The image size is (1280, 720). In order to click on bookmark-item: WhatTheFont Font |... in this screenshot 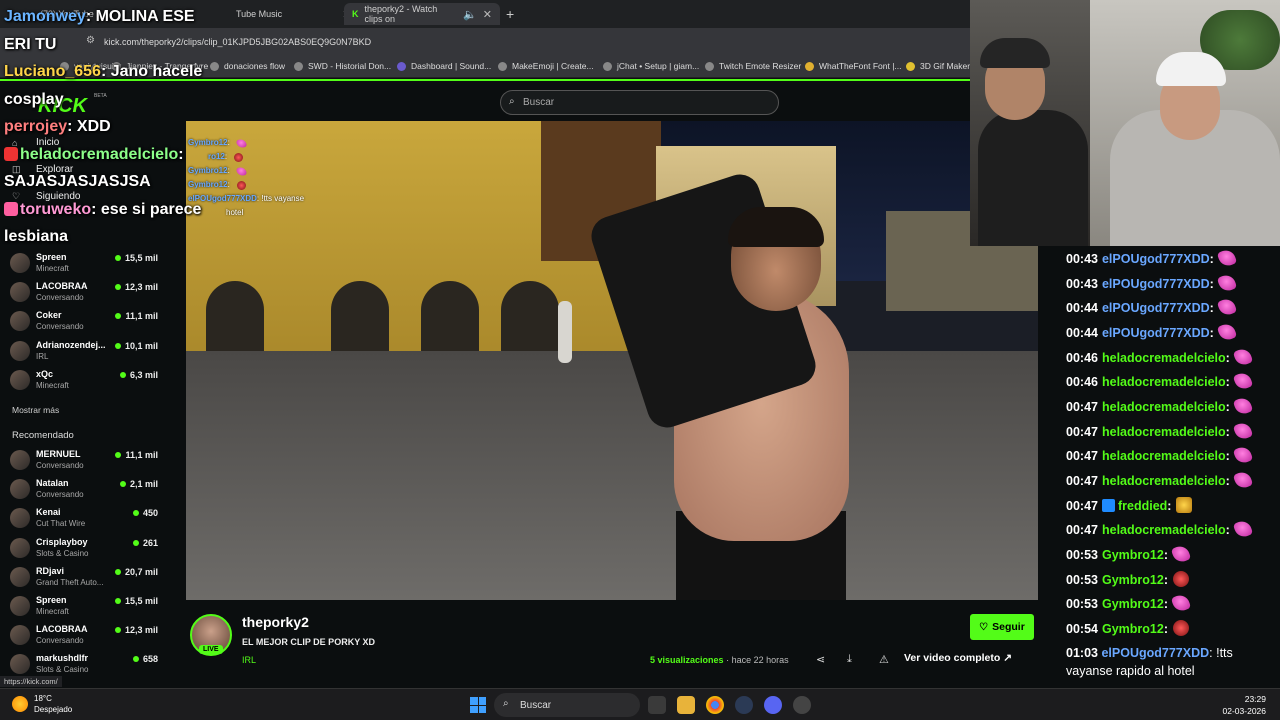, I will do `click(853, 66)`.